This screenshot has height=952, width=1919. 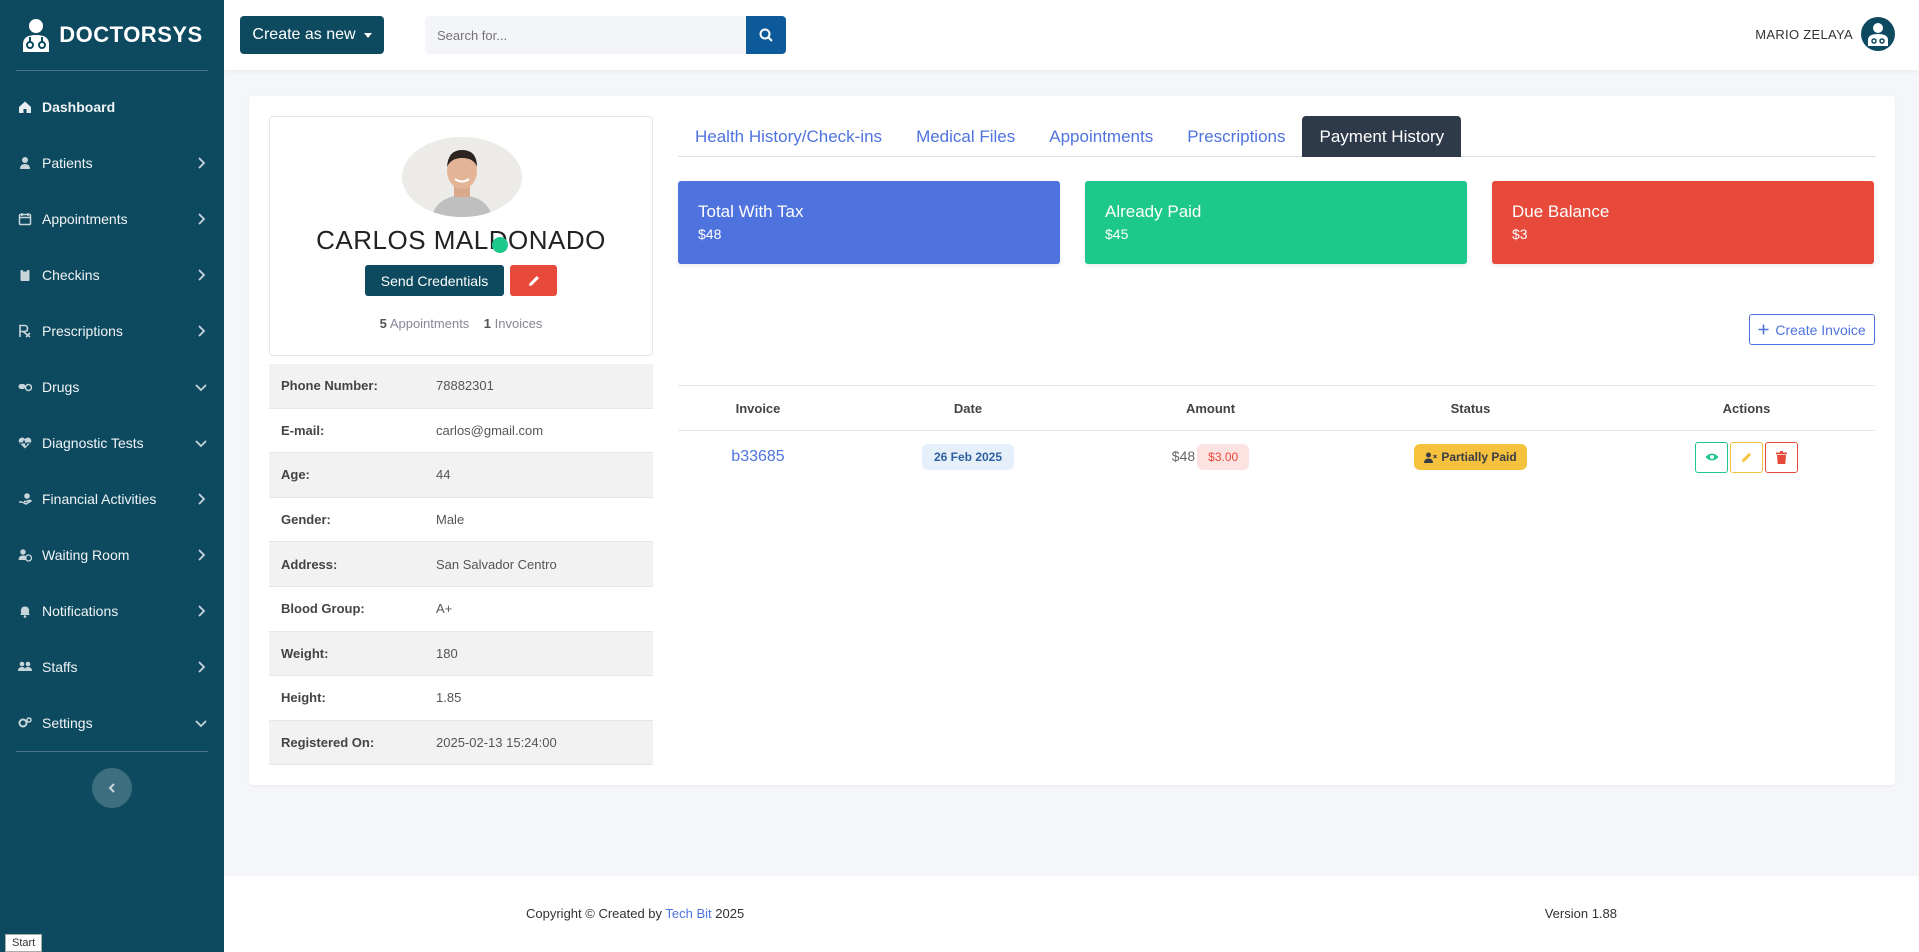 I want to click on tech-bit-link: Tech Bit, so click(x=688, y=913).